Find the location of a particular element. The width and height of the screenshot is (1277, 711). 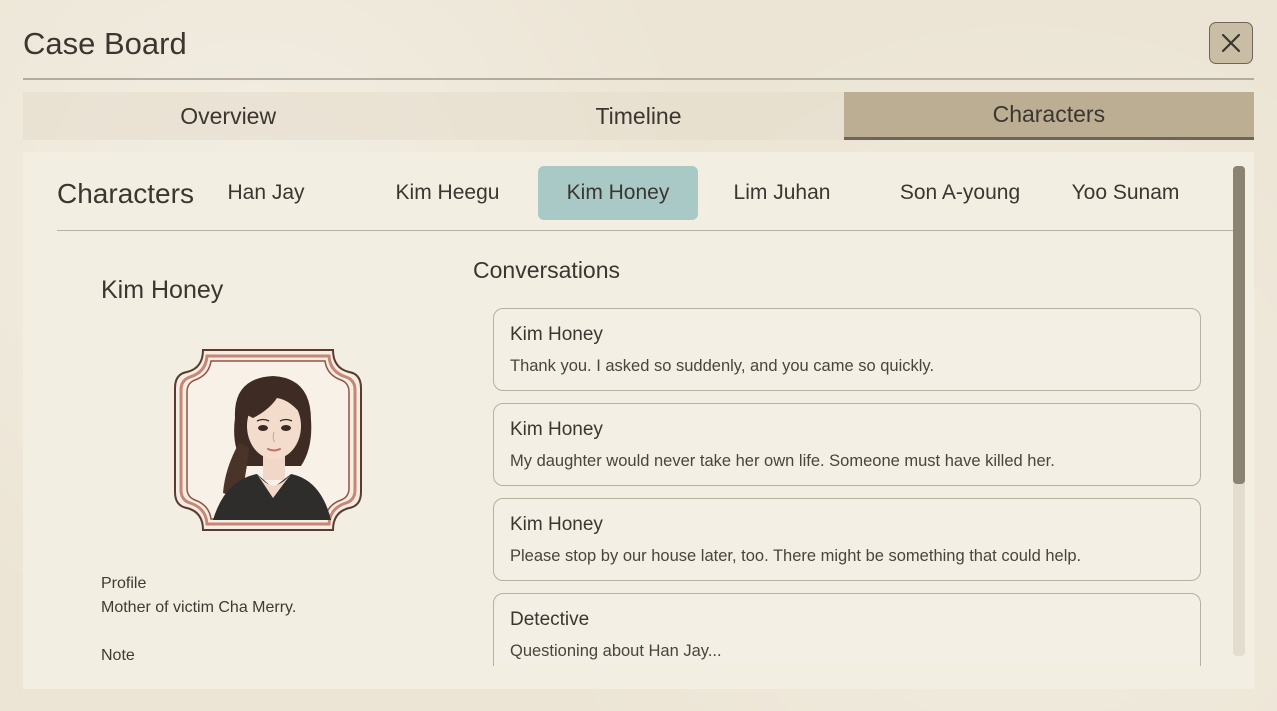

vertical-scrollbar is located at coordinates (1239, 411).